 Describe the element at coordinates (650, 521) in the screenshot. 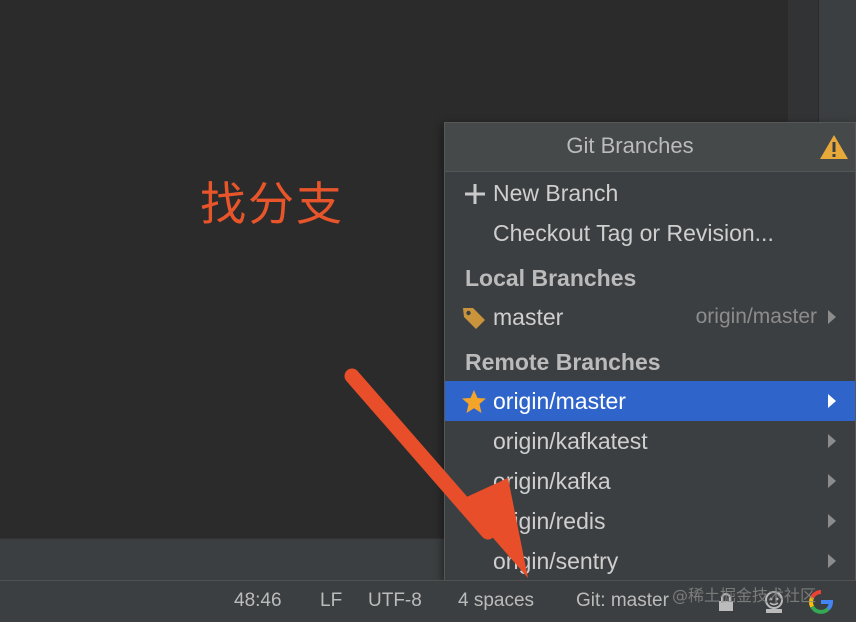

I see `remote-branch-item: origin/redis` at that location.